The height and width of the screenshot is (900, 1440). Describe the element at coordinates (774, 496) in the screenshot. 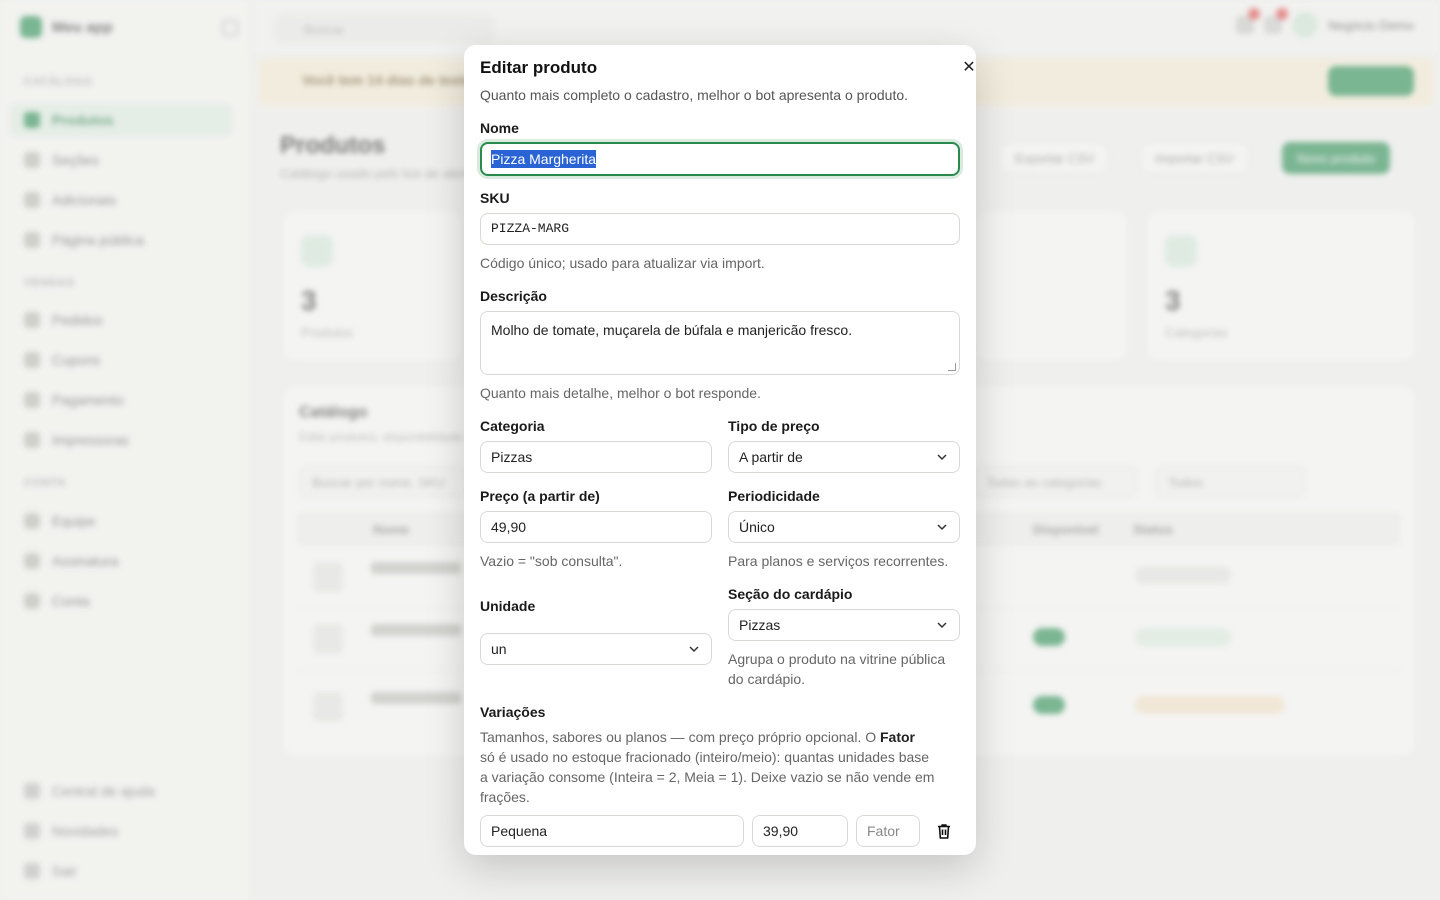

I see `period-label: Periodicidade` at that location.